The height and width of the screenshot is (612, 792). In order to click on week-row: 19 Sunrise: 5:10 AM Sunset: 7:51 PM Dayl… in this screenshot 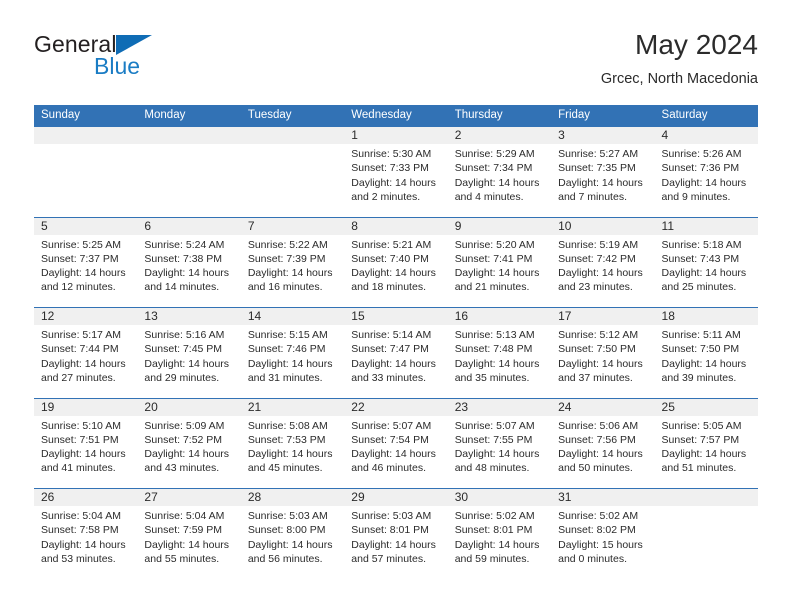, I will do `click(396, 443)`.